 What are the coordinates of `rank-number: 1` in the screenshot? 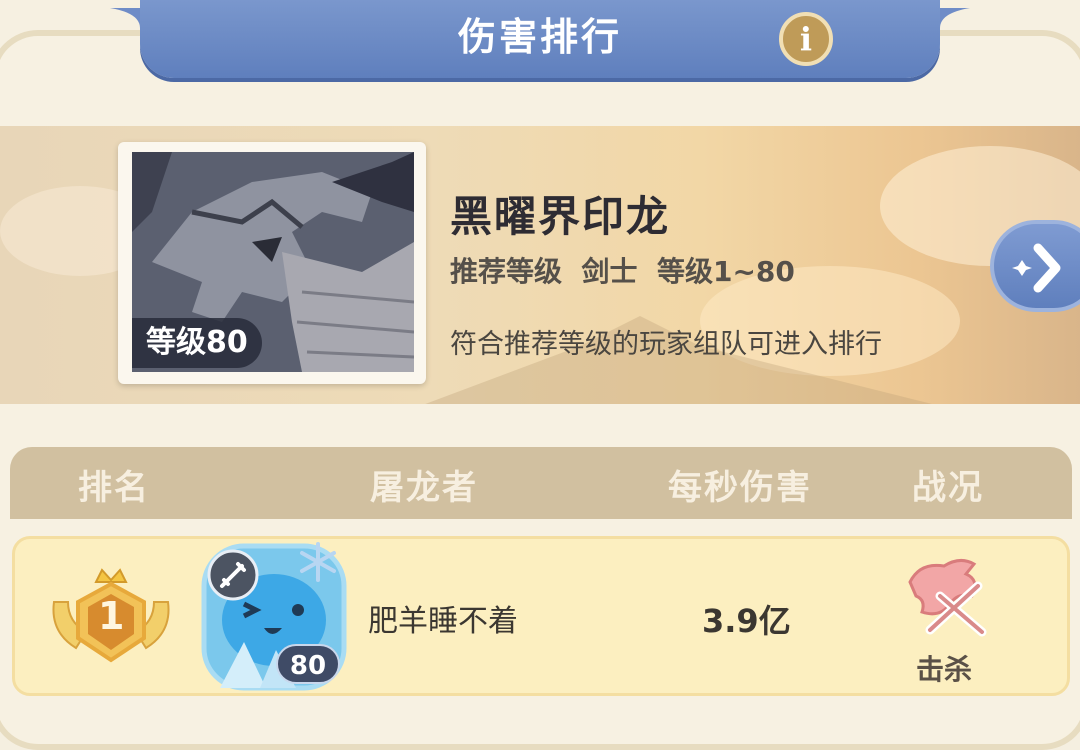 It's located at (111, 616).